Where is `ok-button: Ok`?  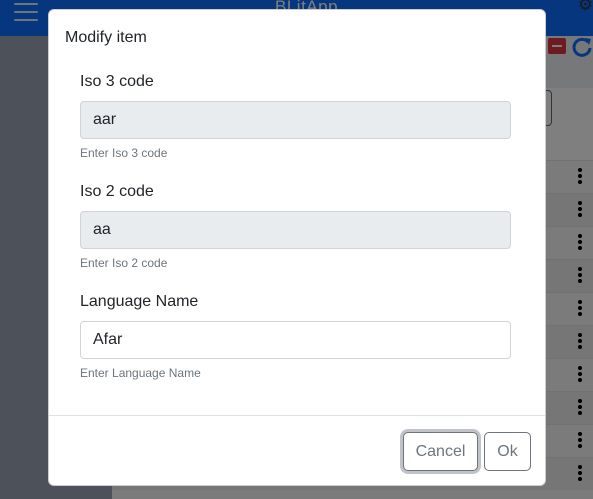
ok-button: Ok is located at coordinates (507, 451).